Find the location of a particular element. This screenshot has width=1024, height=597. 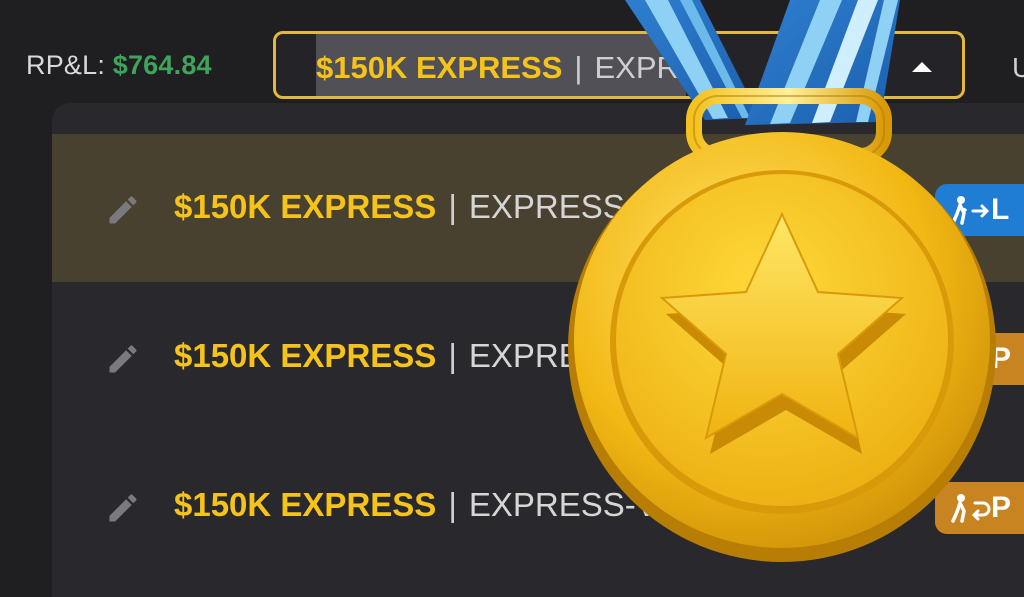

realized-pnl: RP&L: $764.84 is located at coordinates (119, 65).